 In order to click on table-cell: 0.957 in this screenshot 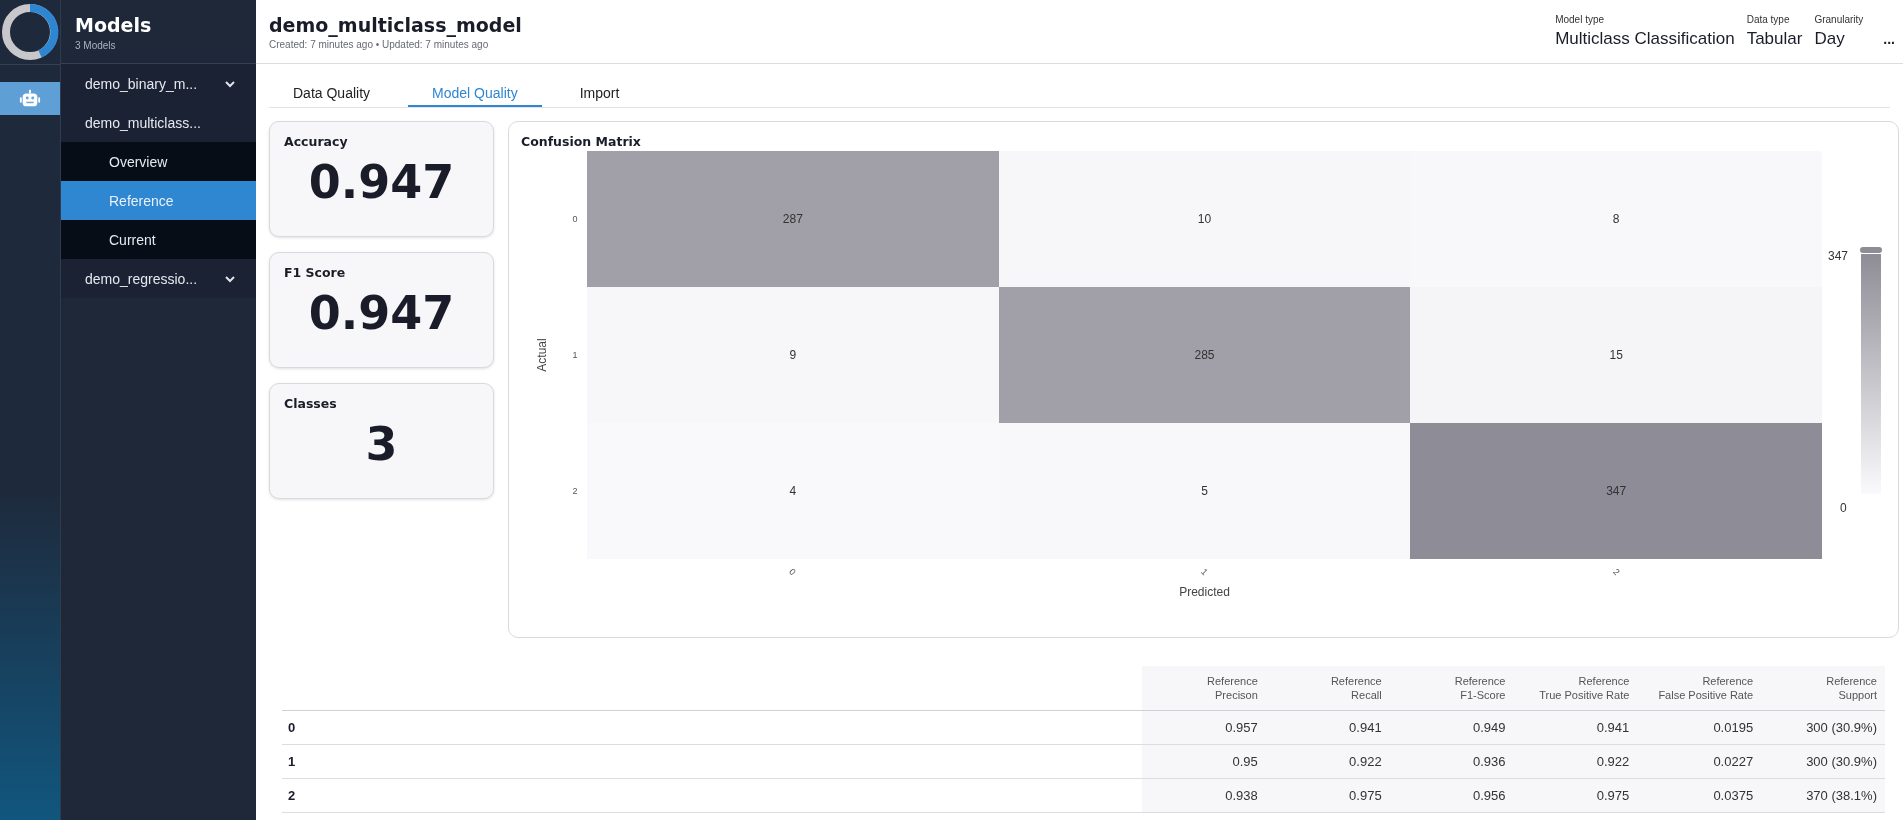, I will do `click(1204, 727)`.